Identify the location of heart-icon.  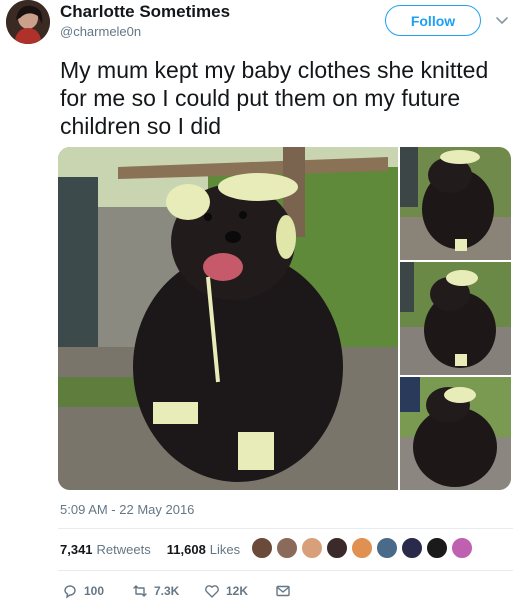
(212, 591).